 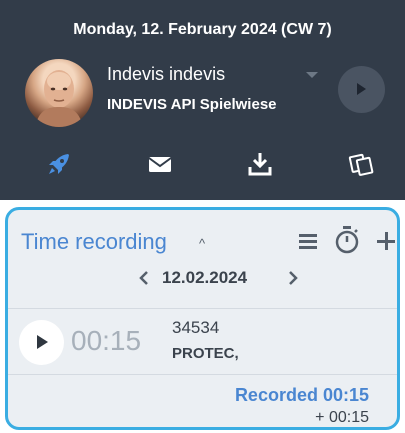 I want to click on selected-date: 12.02.2024, so click(x=204, y=278).